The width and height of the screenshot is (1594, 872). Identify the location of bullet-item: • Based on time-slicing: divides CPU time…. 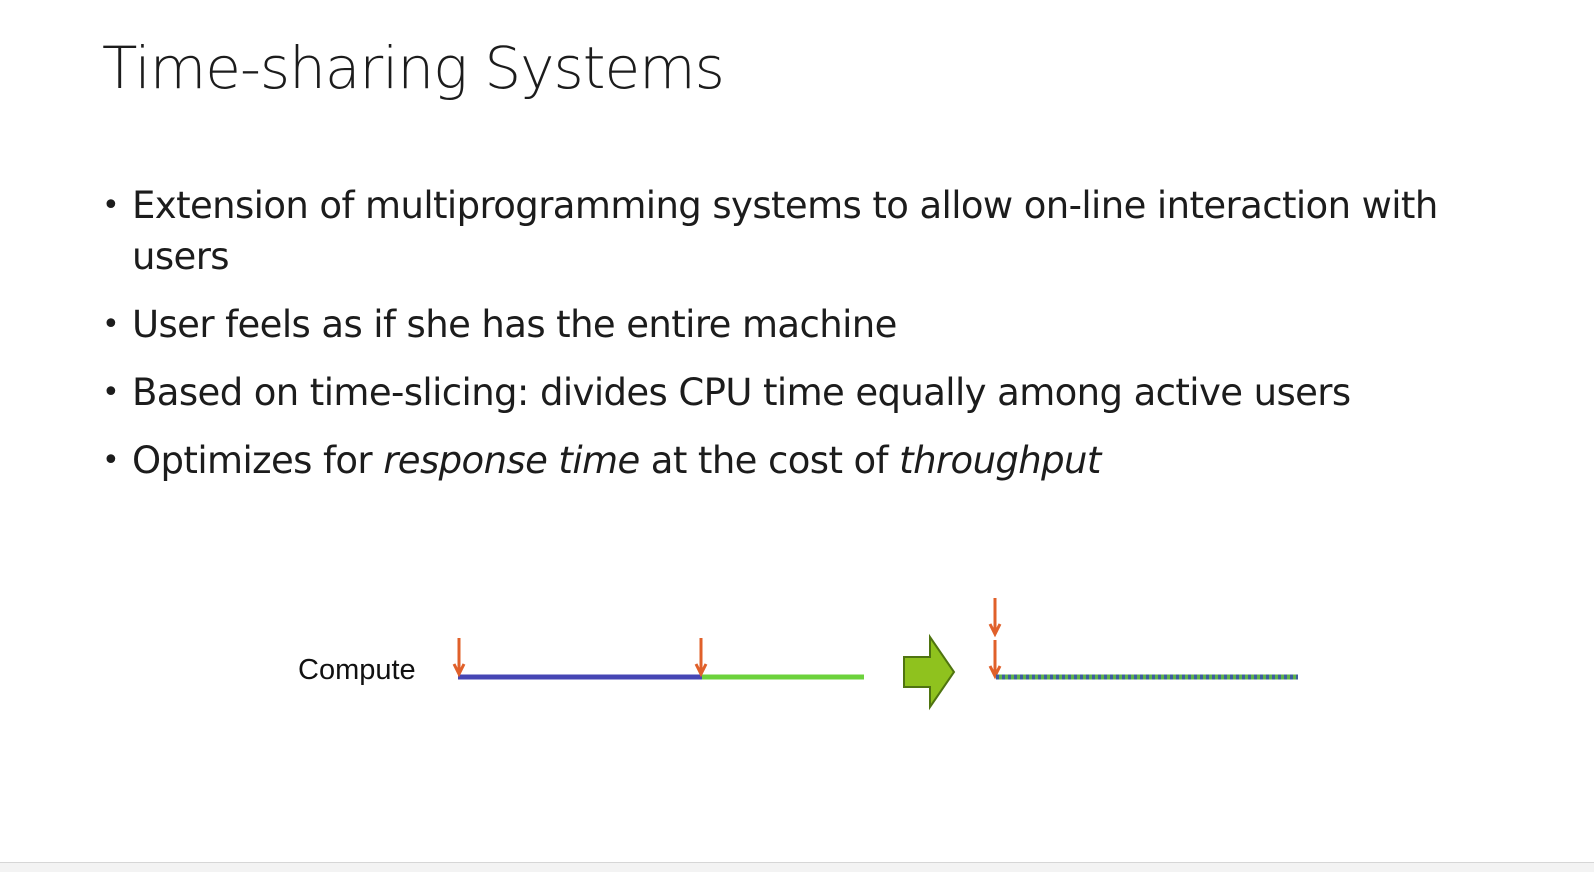
(792, 392).